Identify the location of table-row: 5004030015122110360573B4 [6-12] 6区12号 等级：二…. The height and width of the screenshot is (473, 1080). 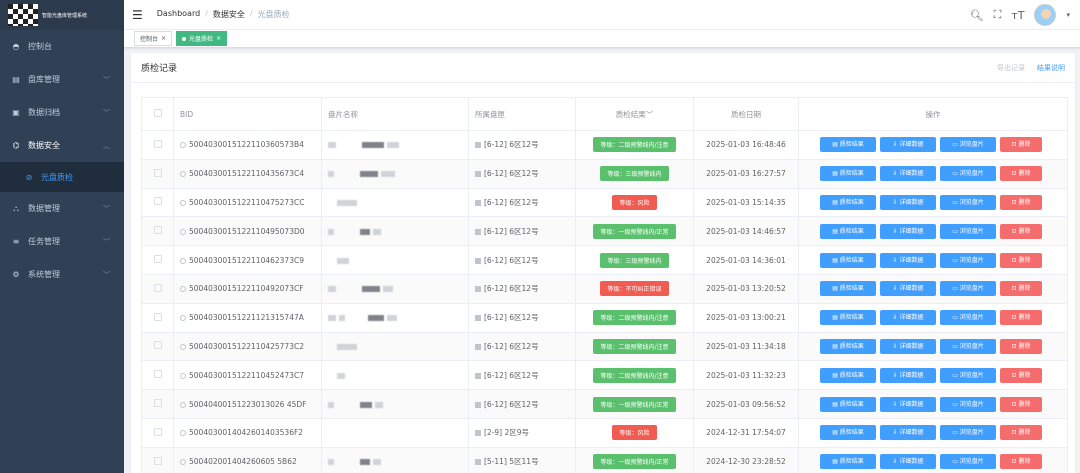
(604, 145).